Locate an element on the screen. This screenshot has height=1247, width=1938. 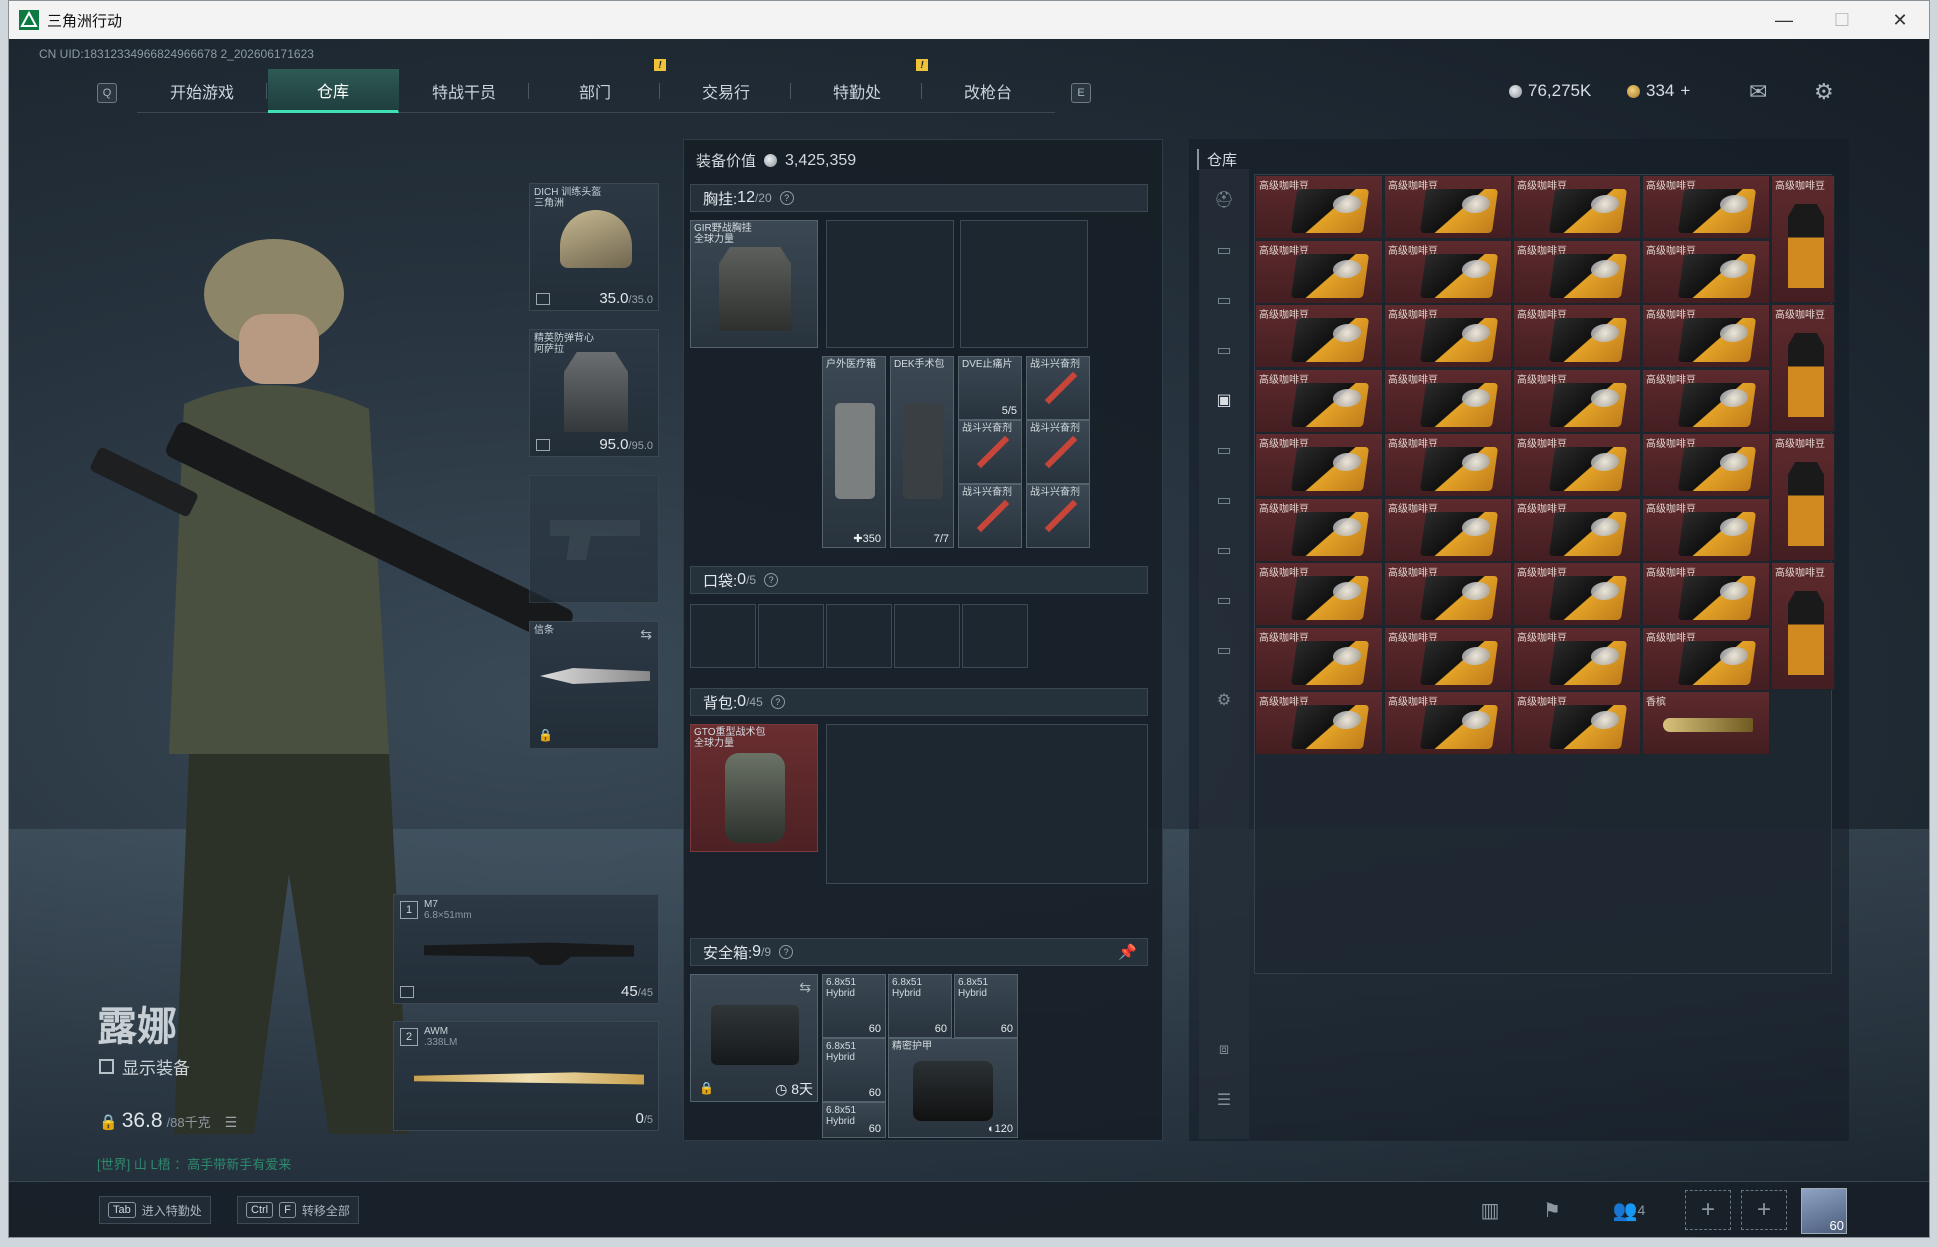
melee-slot: 信条 ⇆ 🔒 is located at coordinates (594, 685).